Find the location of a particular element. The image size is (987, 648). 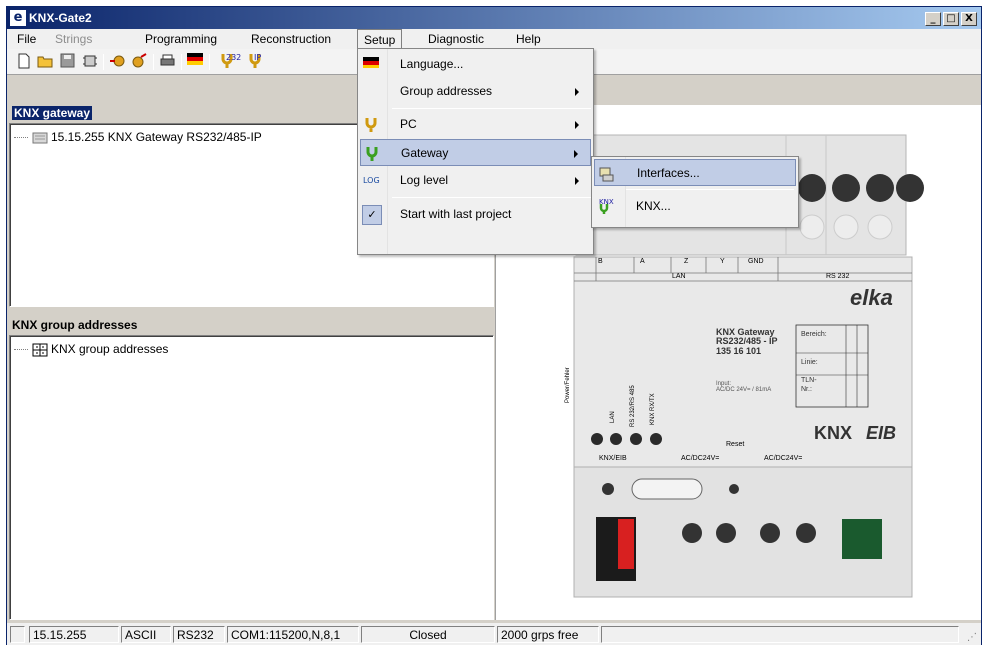

flag-icon is located at coordinates (371, 65).